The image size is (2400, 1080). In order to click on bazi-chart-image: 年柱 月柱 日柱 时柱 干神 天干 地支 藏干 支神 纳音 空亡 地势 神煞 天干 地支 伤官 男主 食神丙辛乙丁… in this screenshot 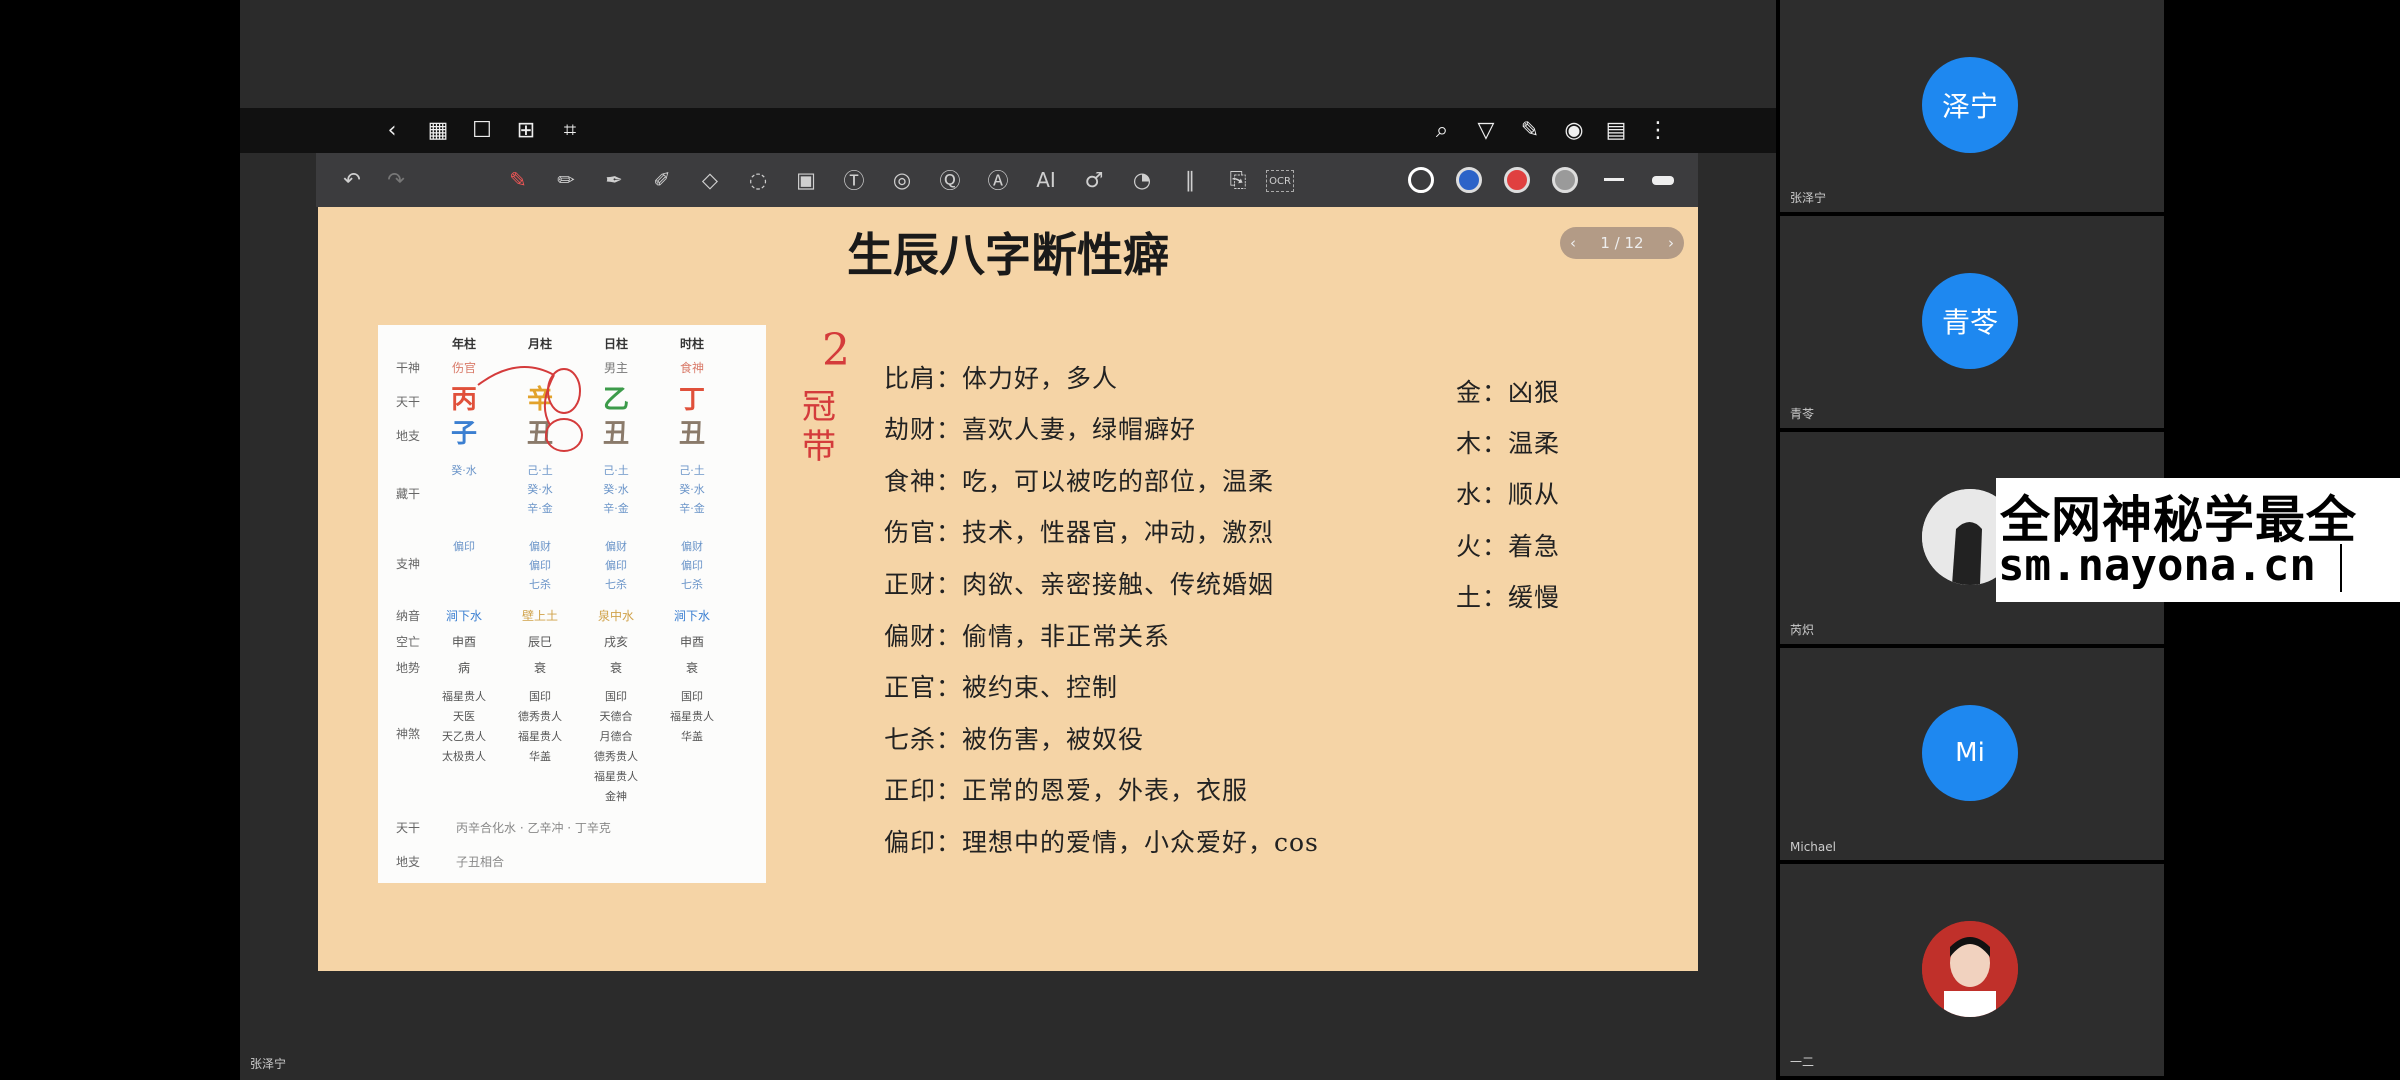, I will do `click(572, 604)`.